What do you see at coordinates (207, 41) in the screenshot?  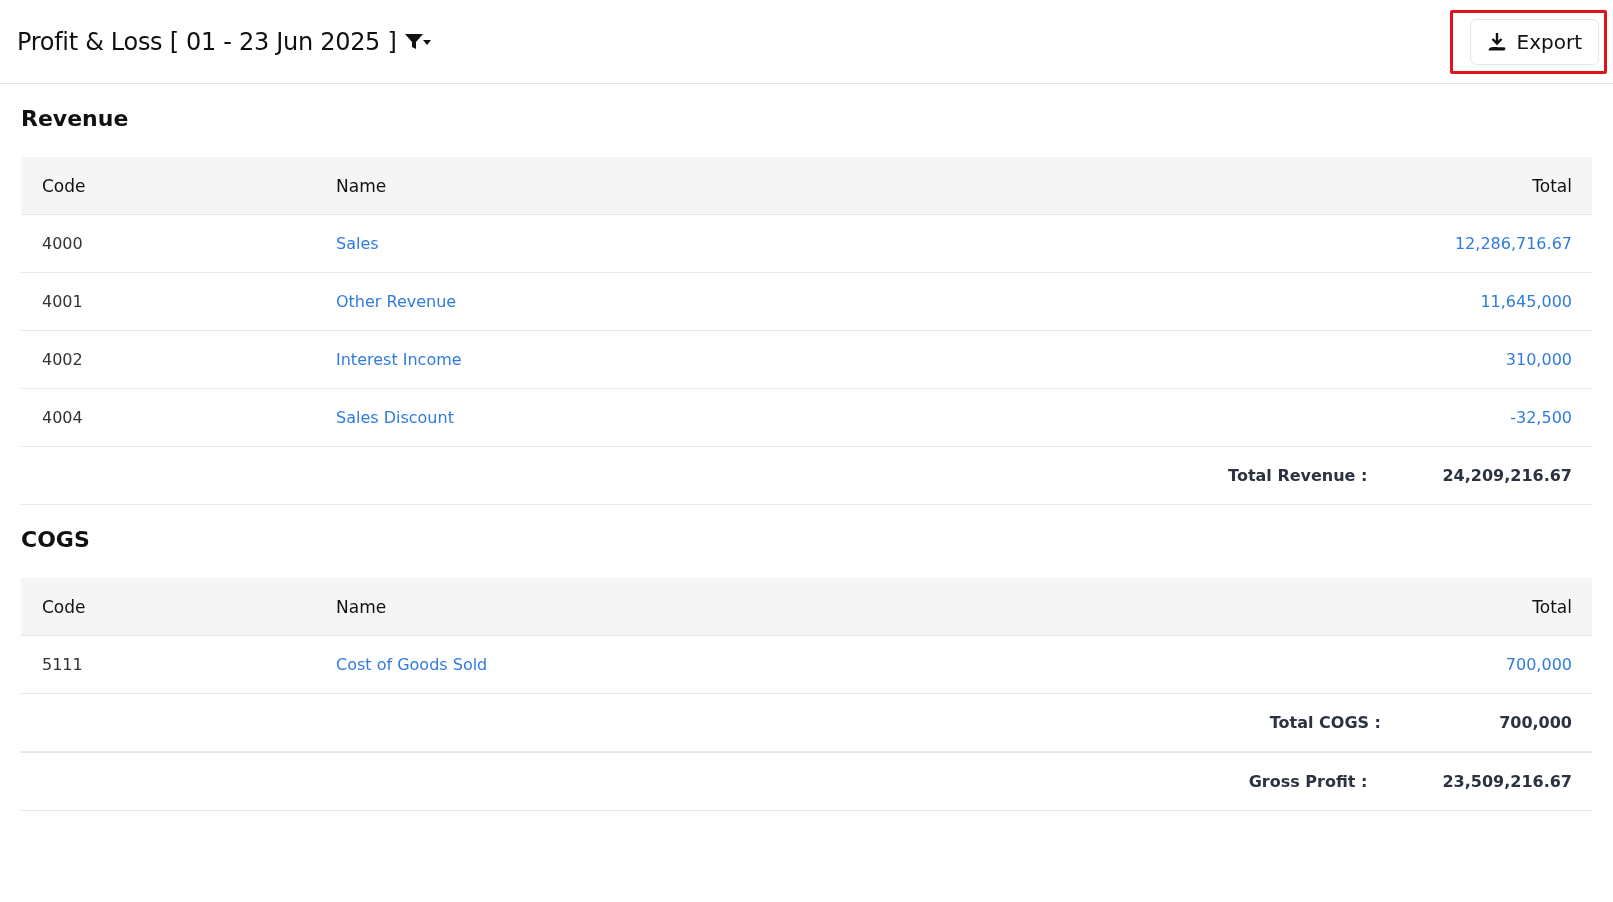 I see `page-title: Profit & Loss [ 01 - 23 Jun 2025 ]` at bounding box center [207, 41].